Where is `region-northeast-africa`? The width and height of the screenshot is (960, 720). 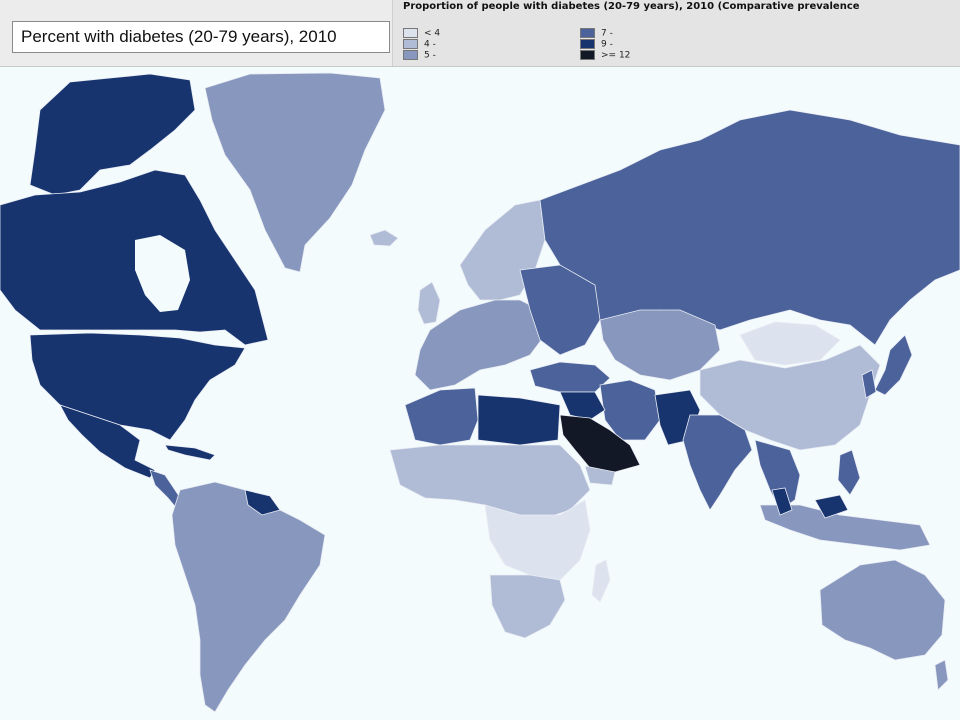 region-northeast-africa is located at coordinates (519, 420).